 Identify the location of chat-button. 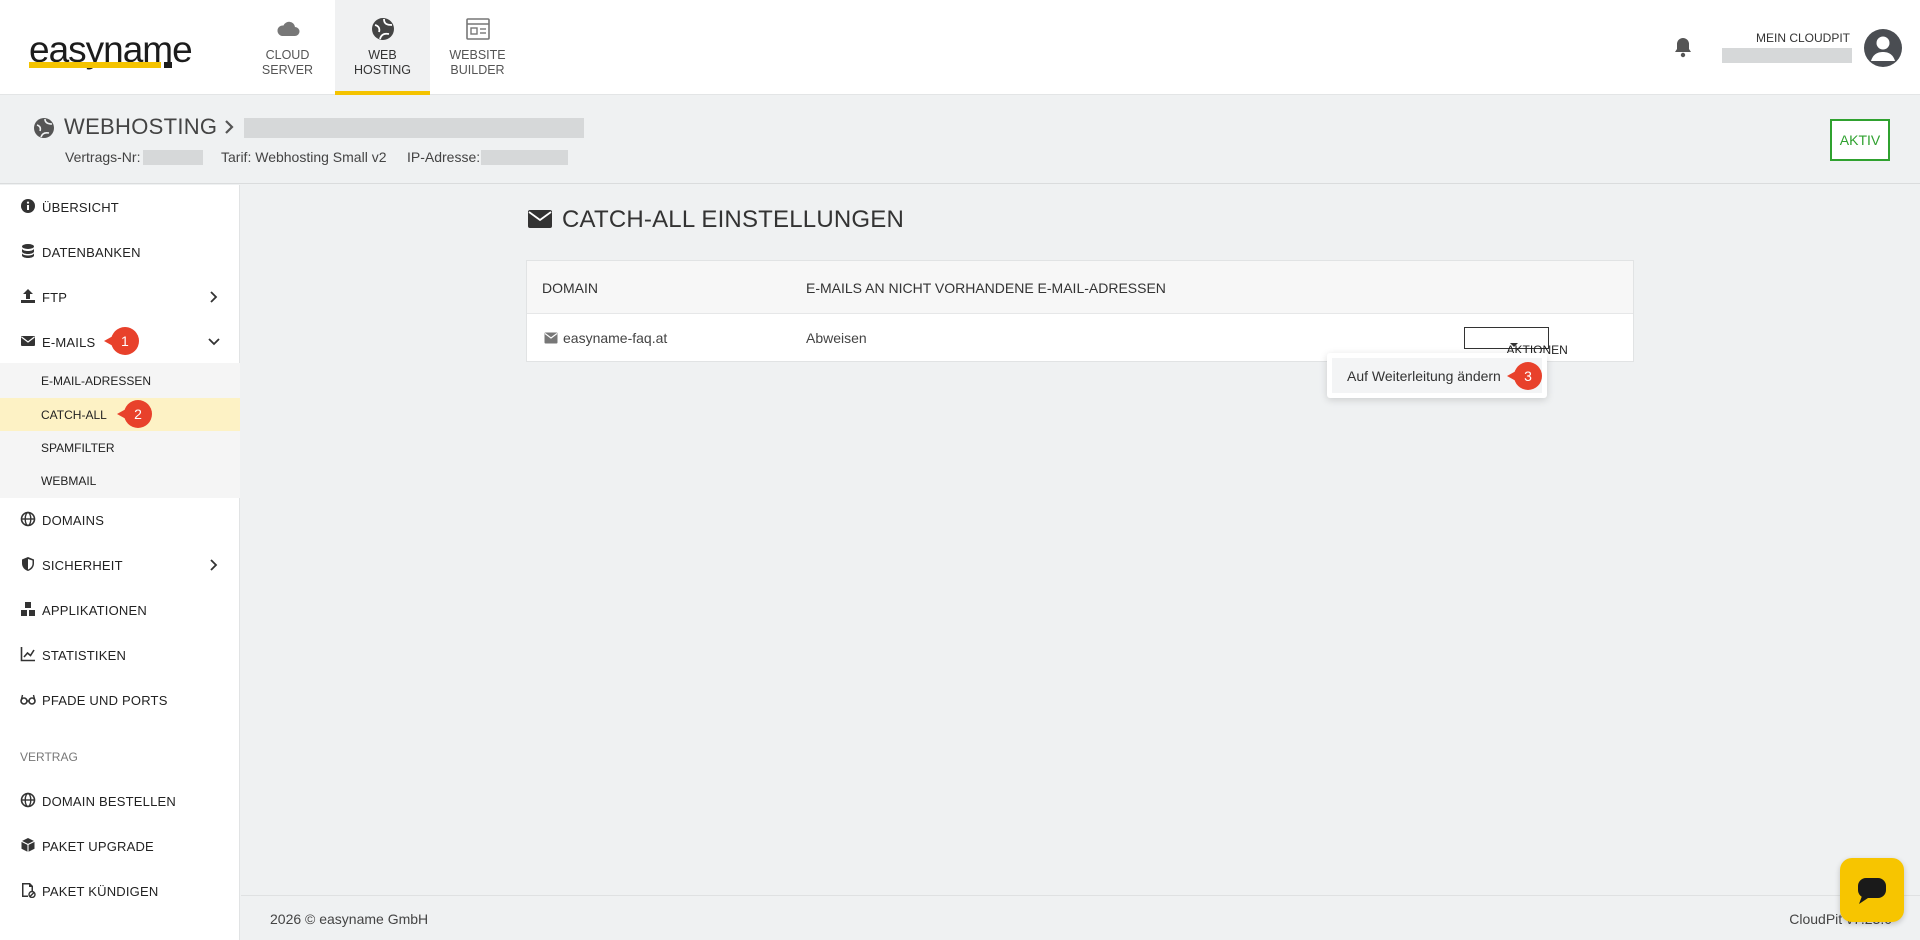
(1872, 890).